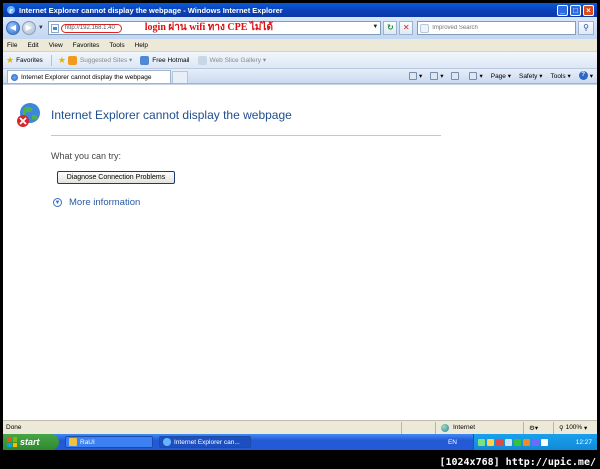 Image resolution: width=600 pixels, height=469 pixels. Describe the element at coordinates (538, 427) in the screenshot. I see `protected-mode-cell: ⚙▾` at that location.